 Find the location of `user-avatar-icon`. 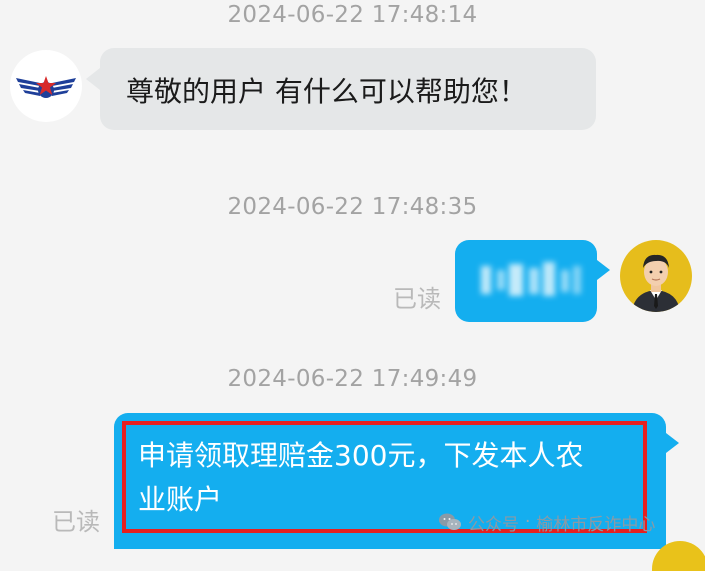

user-avatar-icon is located at coordinates (656, 276).